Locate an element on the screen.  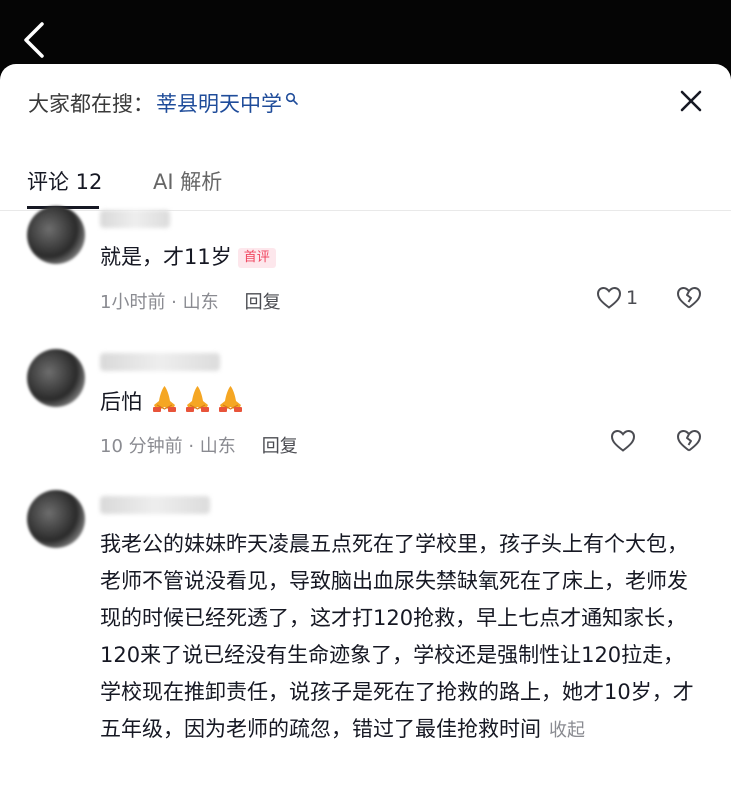
close-icon is located at coordinates (691, 101).